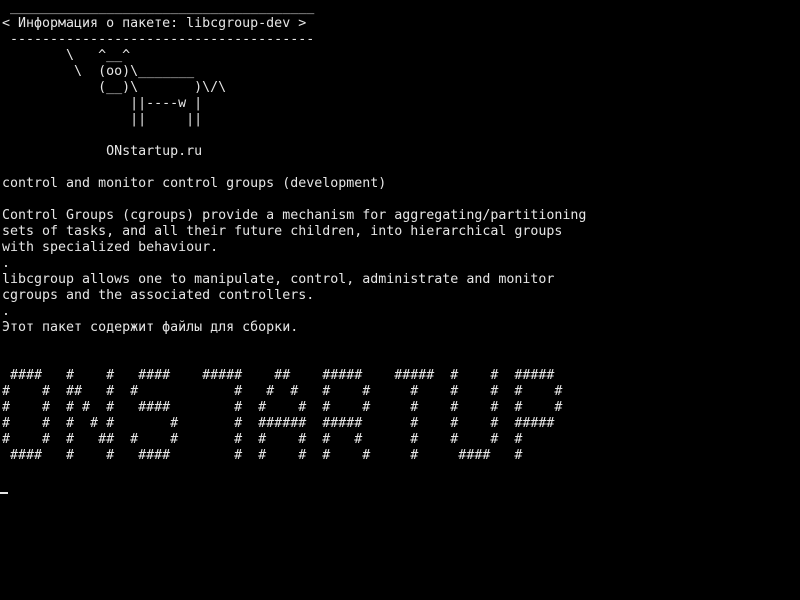 This screenshot has height=600, width=800. Describe the element at coordinates (282, 407) in the screenshot. I see `banner-line: # # # # # #### # # # # # # # # # #` at that location.